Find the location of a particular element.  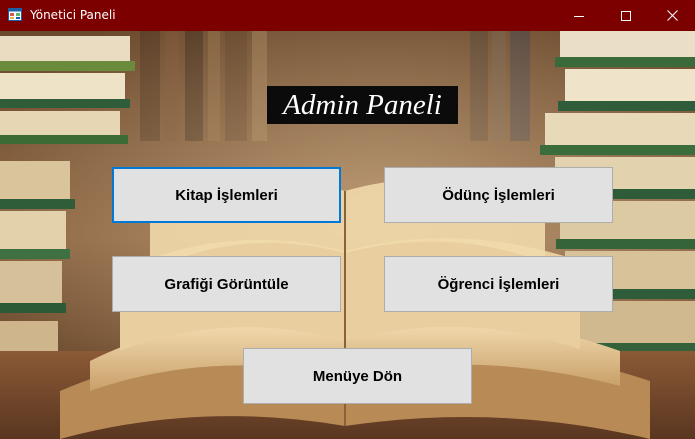

window-title: Yönetici Paneli is located at coordinates (73, 15).